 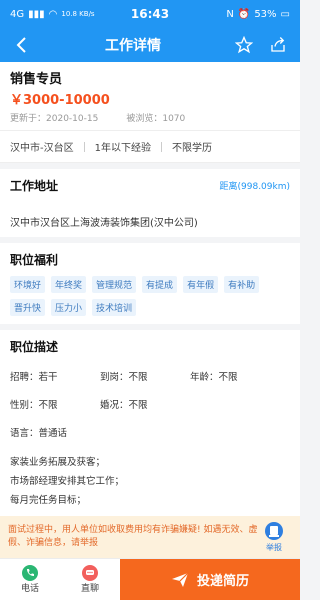 What do you see at coordinates (69, 307) in the screenshot?
I see `benefit-tag: 压力小` at bounding box center [69, 307].